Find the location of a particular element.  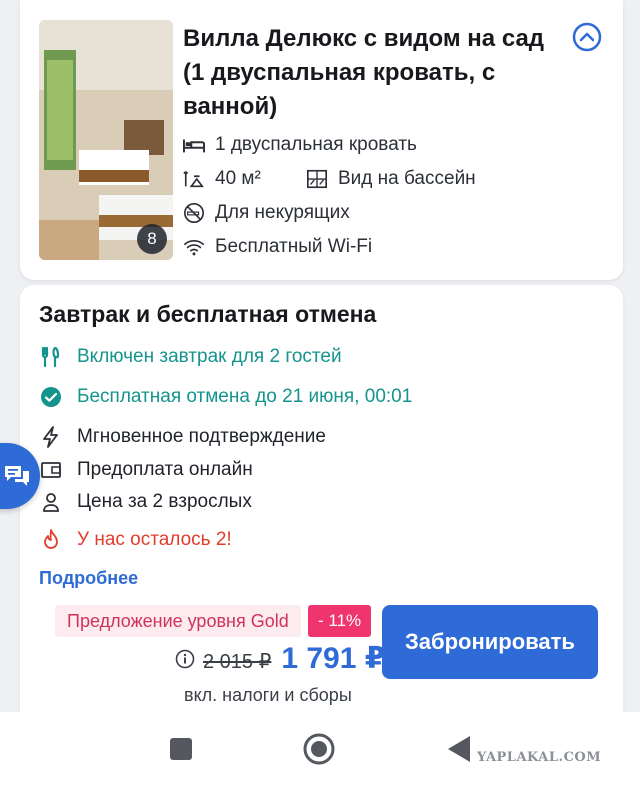

price-for-text: Цена за 2 взрослых is located at coordinates (164, 501).